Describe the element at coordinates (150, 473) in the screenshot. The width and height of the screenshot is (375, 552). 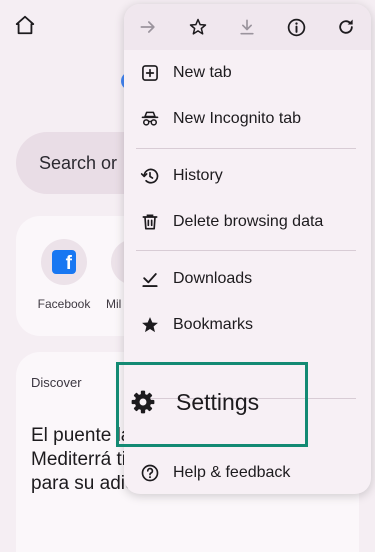
I see `help-icon` at that location.